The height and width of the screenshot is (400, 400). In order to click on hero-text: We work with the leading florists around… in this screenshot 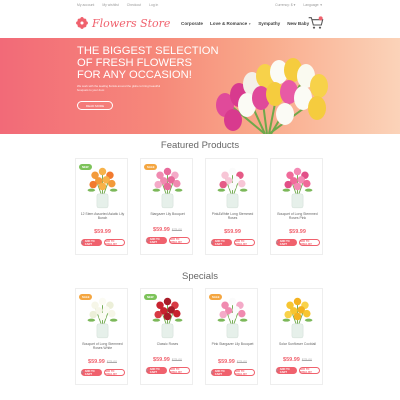, I will do `click(119, 88)`.